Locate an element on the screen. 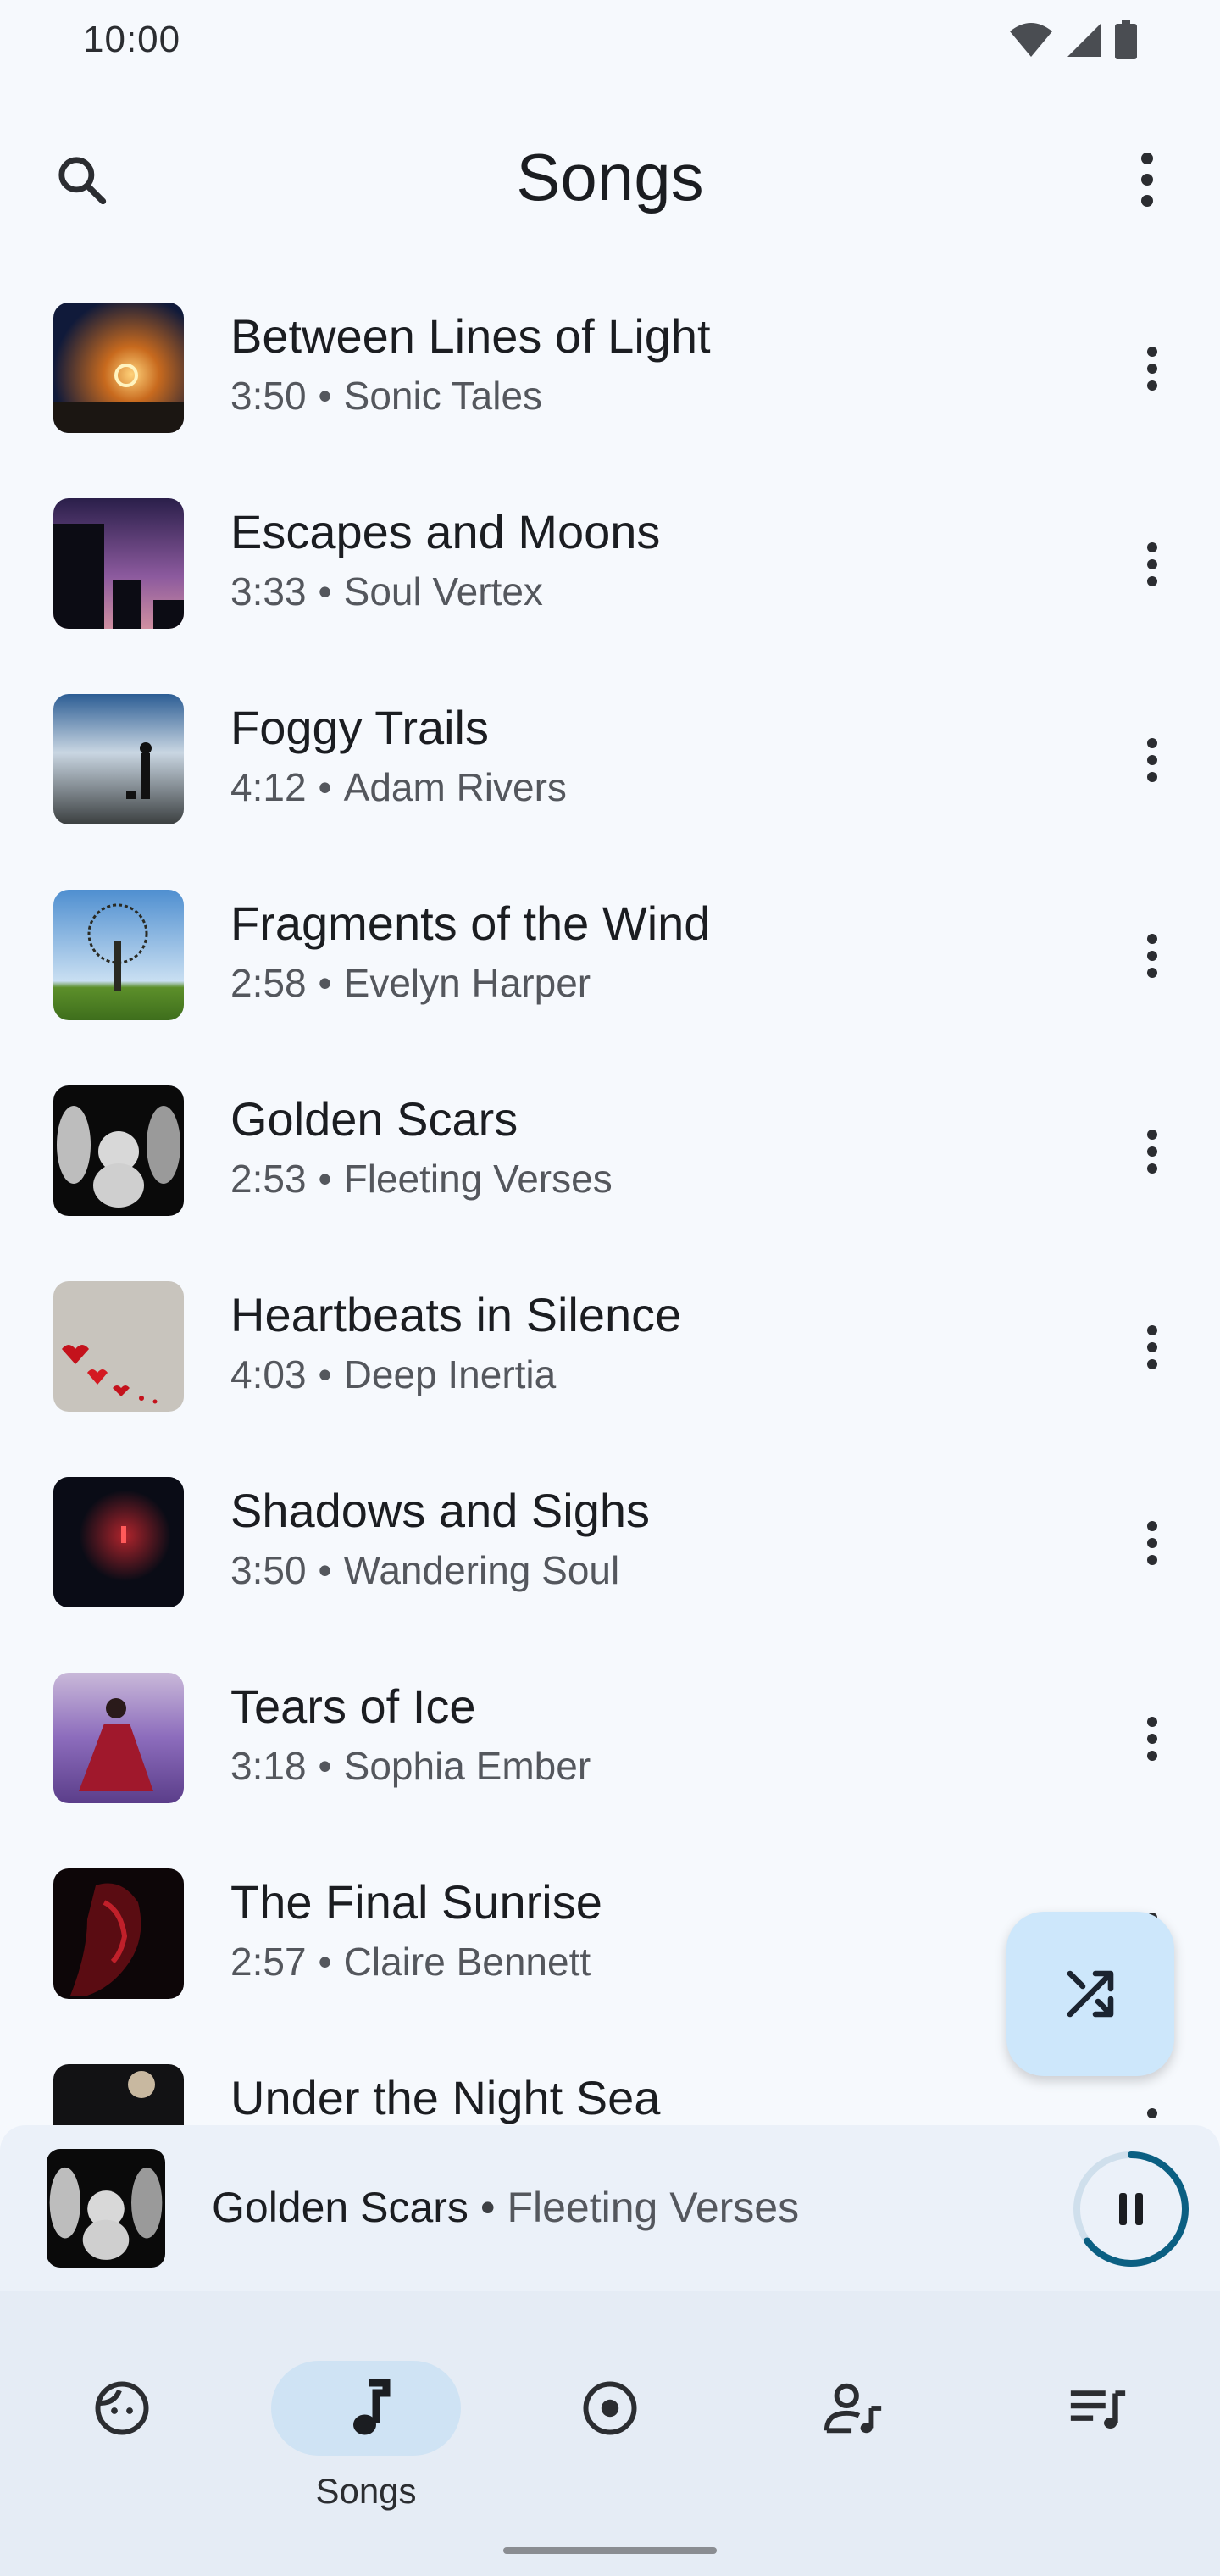 The image size is (1220, 2576). song-subtitle: 2:53 • Fleeting Verses is located at coordinates (421, 1179).